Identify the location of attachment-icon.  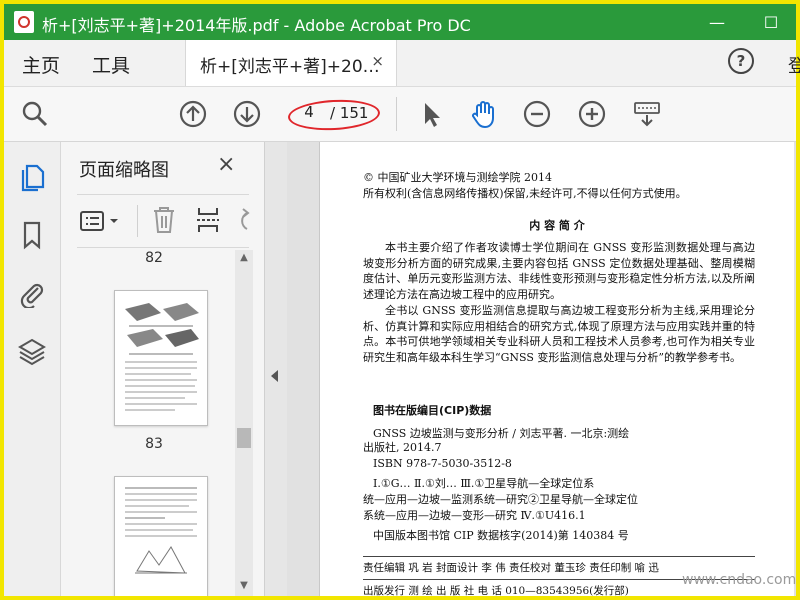
(32, 293).